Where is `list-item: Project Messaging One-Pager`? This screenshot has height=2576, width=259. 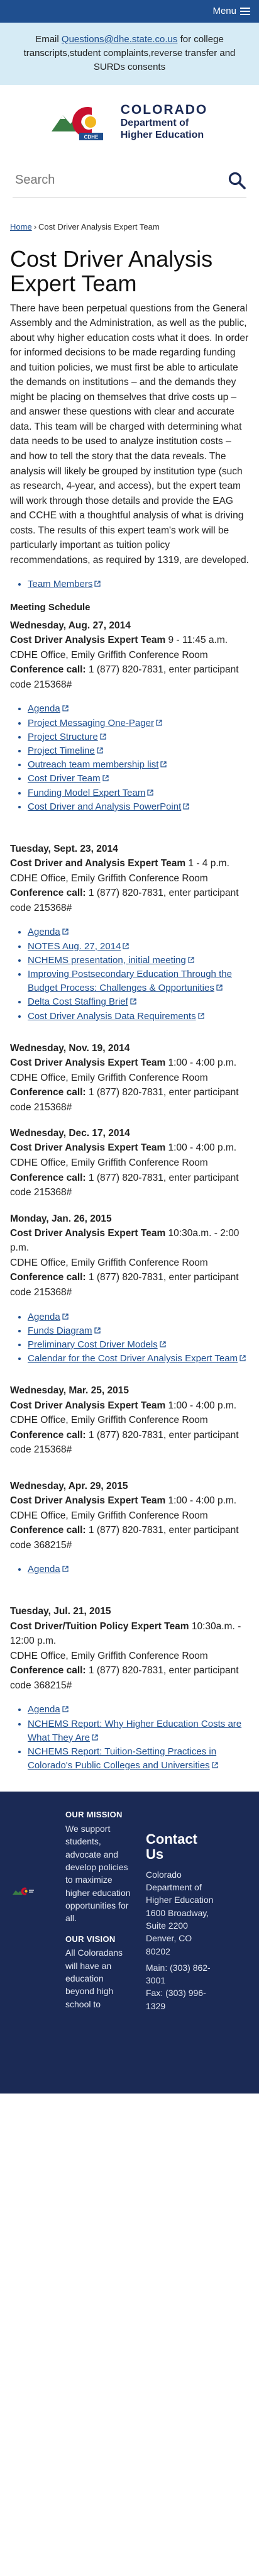
list-item: Project Messaging One-Pager is located at coordinates (138, 723).